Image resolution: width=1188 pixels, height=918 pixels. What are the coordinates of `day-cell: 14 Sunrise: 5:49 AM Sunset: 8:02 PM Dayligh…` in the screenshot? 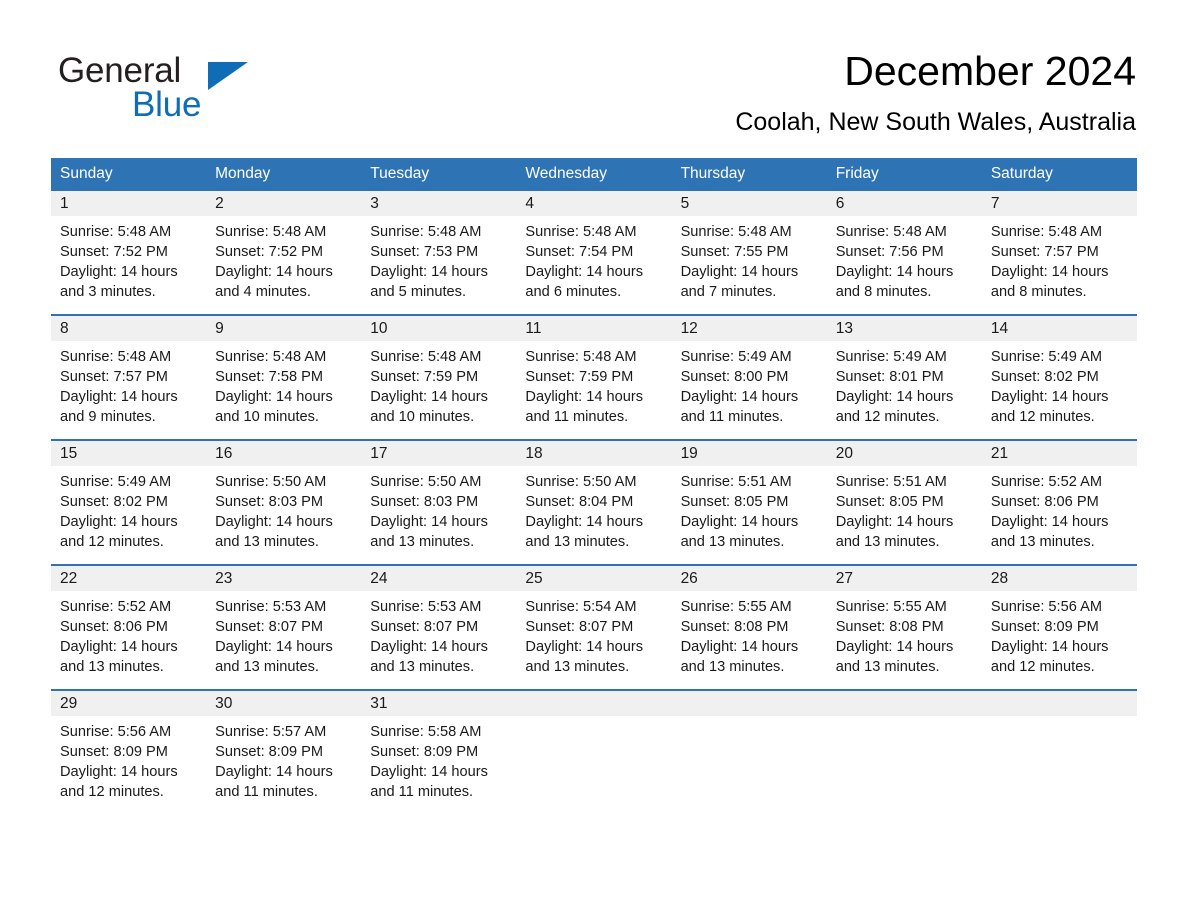 It's located at (1059, 377).